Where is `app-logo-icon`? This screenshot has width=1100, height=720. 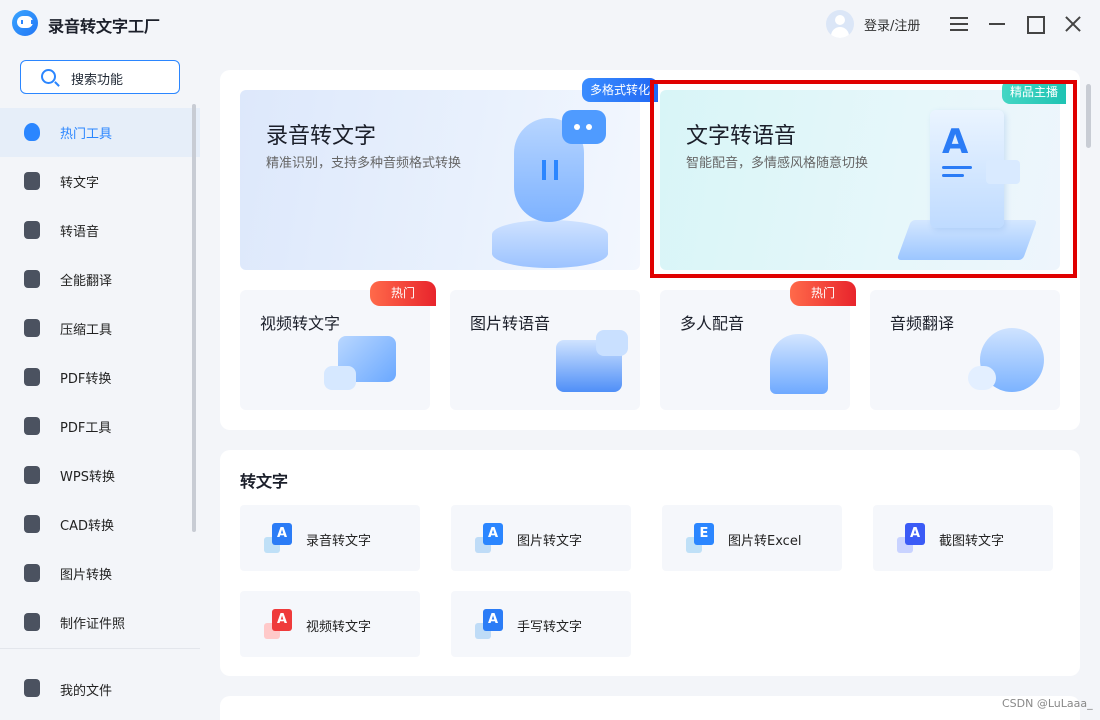 app-logo-icon is located at coordinates (25, 23).